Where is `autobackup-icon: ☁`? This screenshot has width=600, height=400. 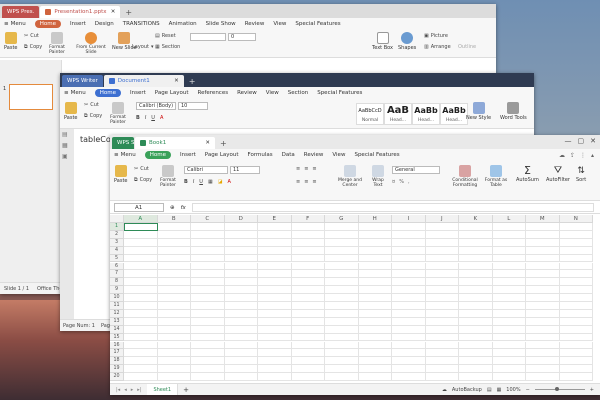
autobackup-icon: ☁ is located at coordinates (444, 390).